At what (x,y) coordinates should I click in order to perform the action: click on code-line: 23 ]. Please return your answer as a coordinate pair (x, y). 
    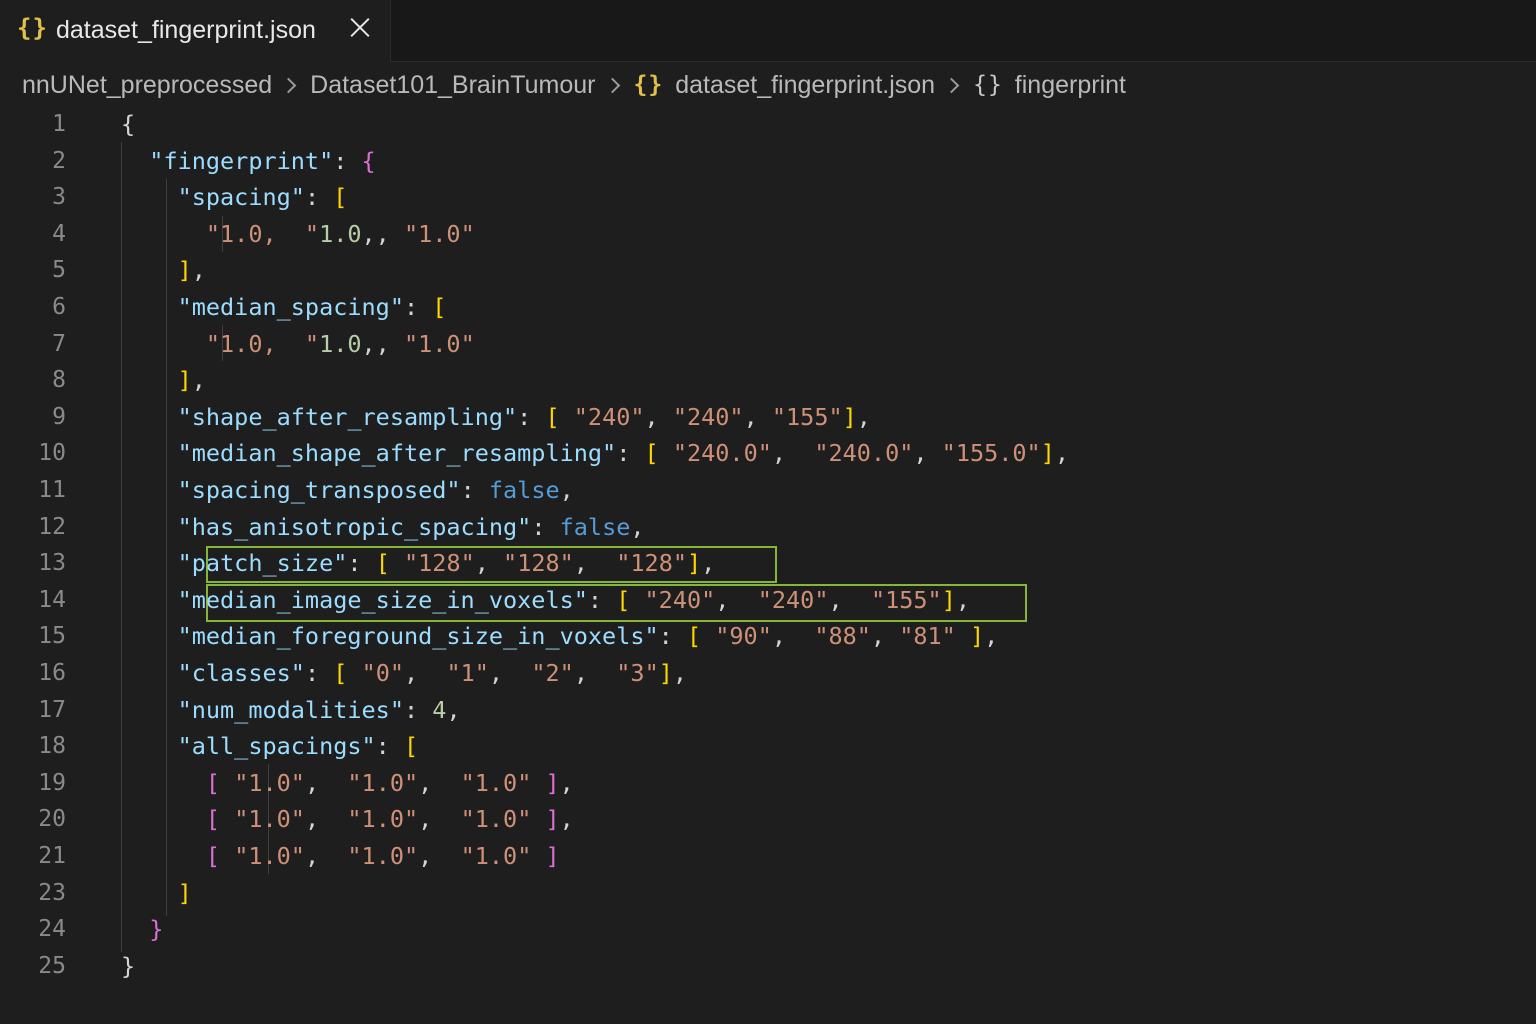
    Looking at the image, I should click on (768, 893).